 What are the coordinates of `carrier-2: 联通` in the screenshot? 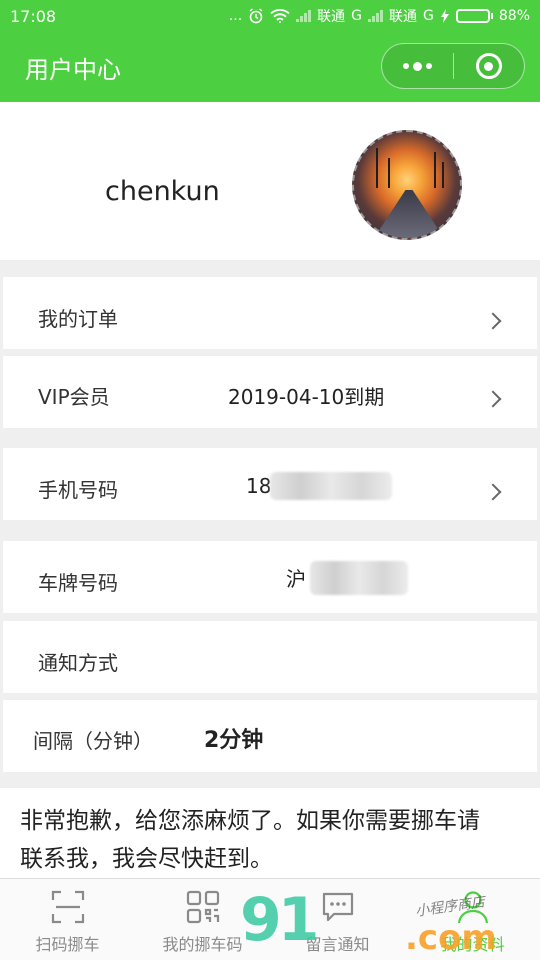 It's located at (403, 17).